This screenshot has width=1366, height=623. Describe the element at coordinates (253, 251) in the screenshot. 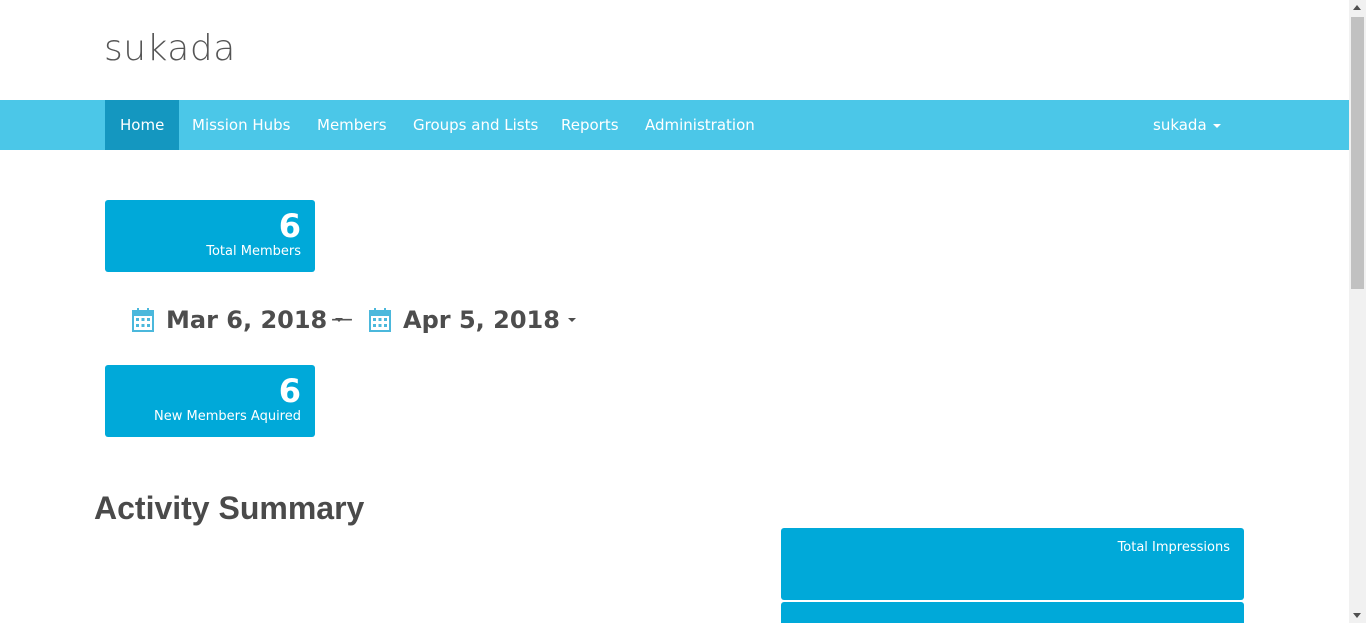

I see `total-members-label: Total Members` at that location.